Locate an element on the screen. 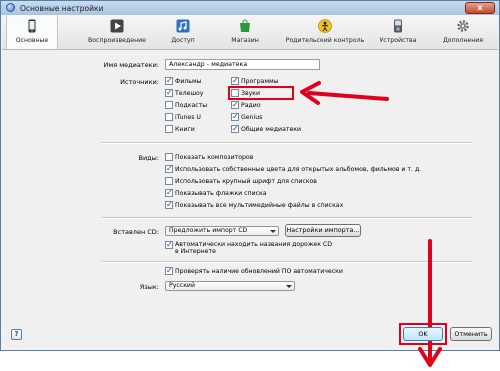  tab-label: Магазин is located at coordinates (245, 40).